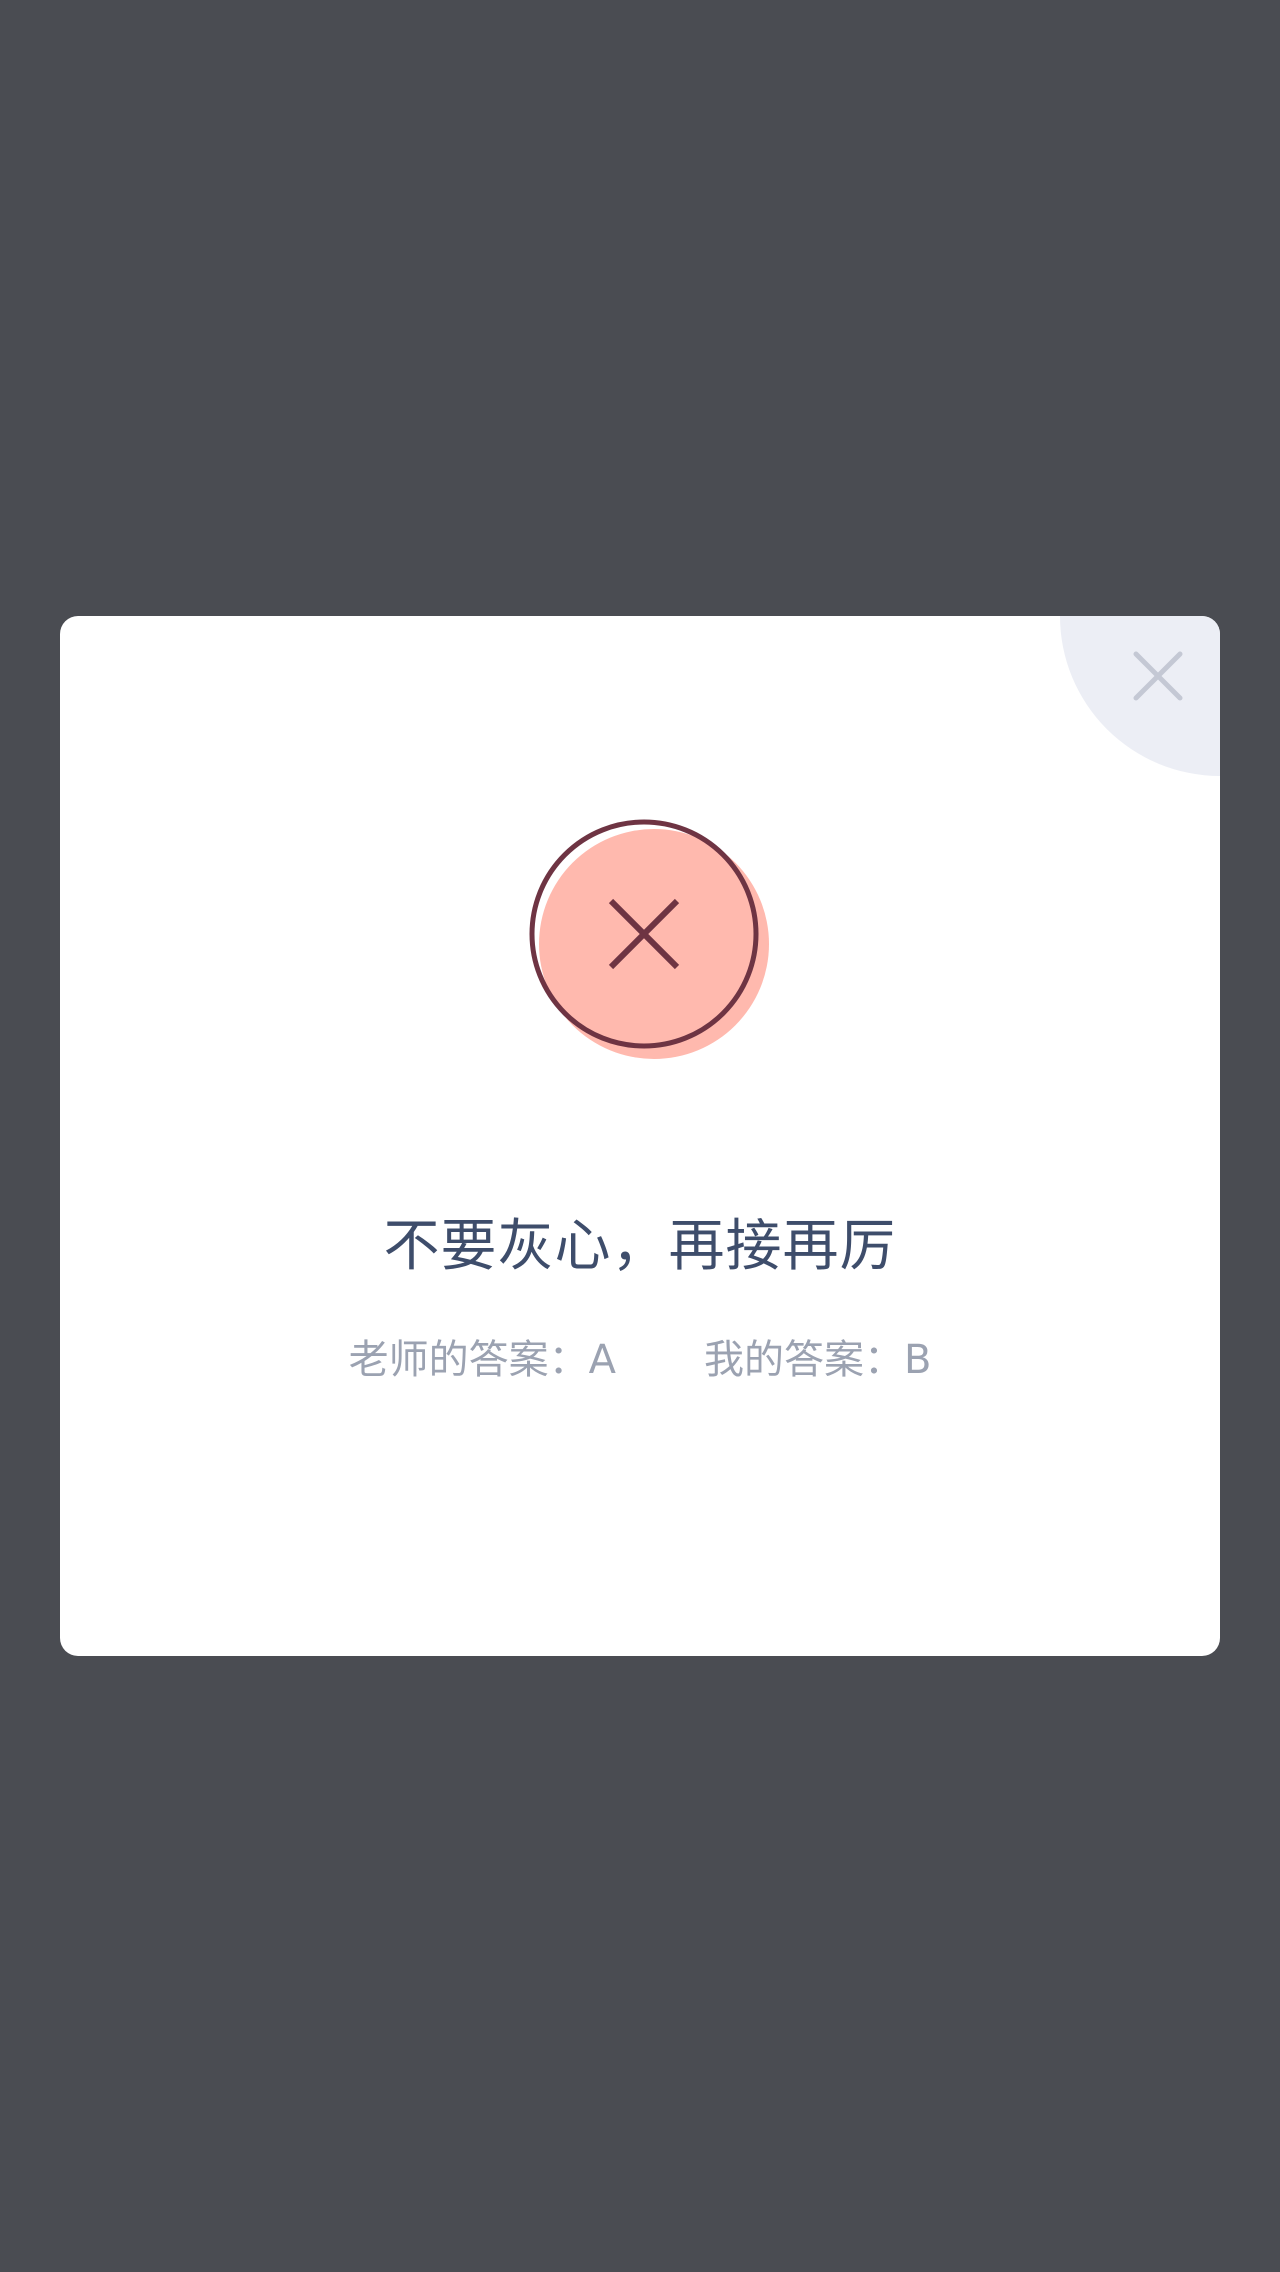 The image size is (1280, 2272). What do you see at coordinates (803, 1360) in the screenshot?
I see `my-answer-label: 我的答案：` at bounding box center [803, 1360].